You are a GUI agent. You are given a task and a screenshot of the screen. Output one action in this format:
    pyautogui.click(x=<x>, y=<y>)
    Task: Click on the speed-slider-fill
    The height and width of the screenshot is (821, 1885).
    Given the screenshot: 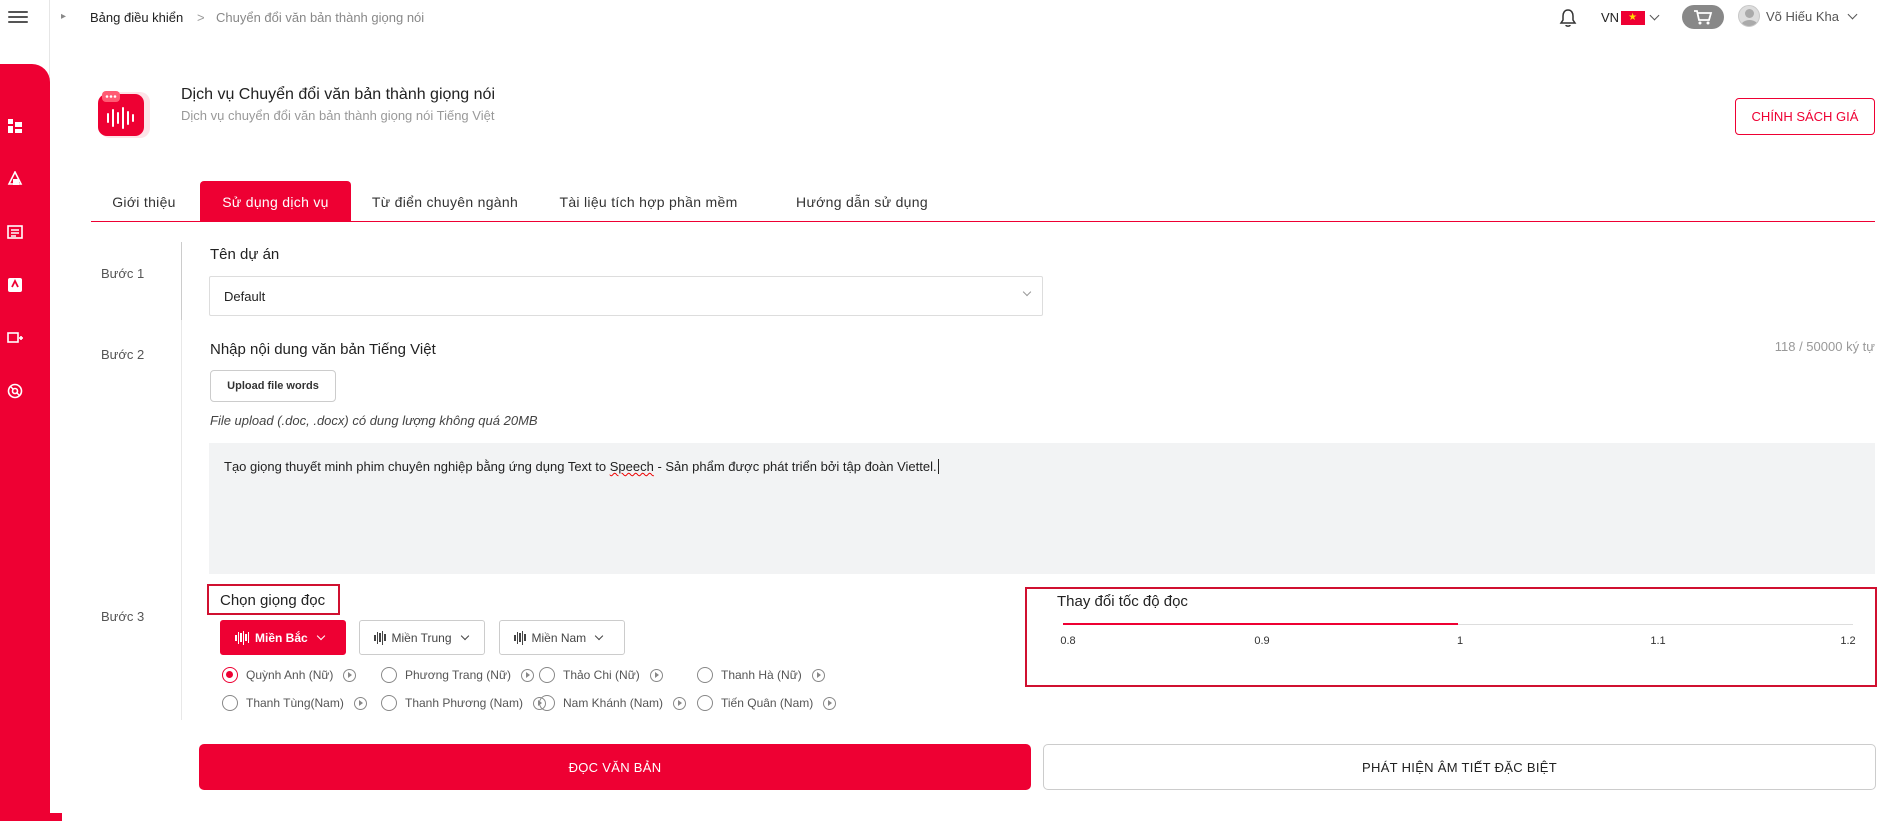 What is the action you would take?
    pyautogui.click(x=1260, y=624)
    